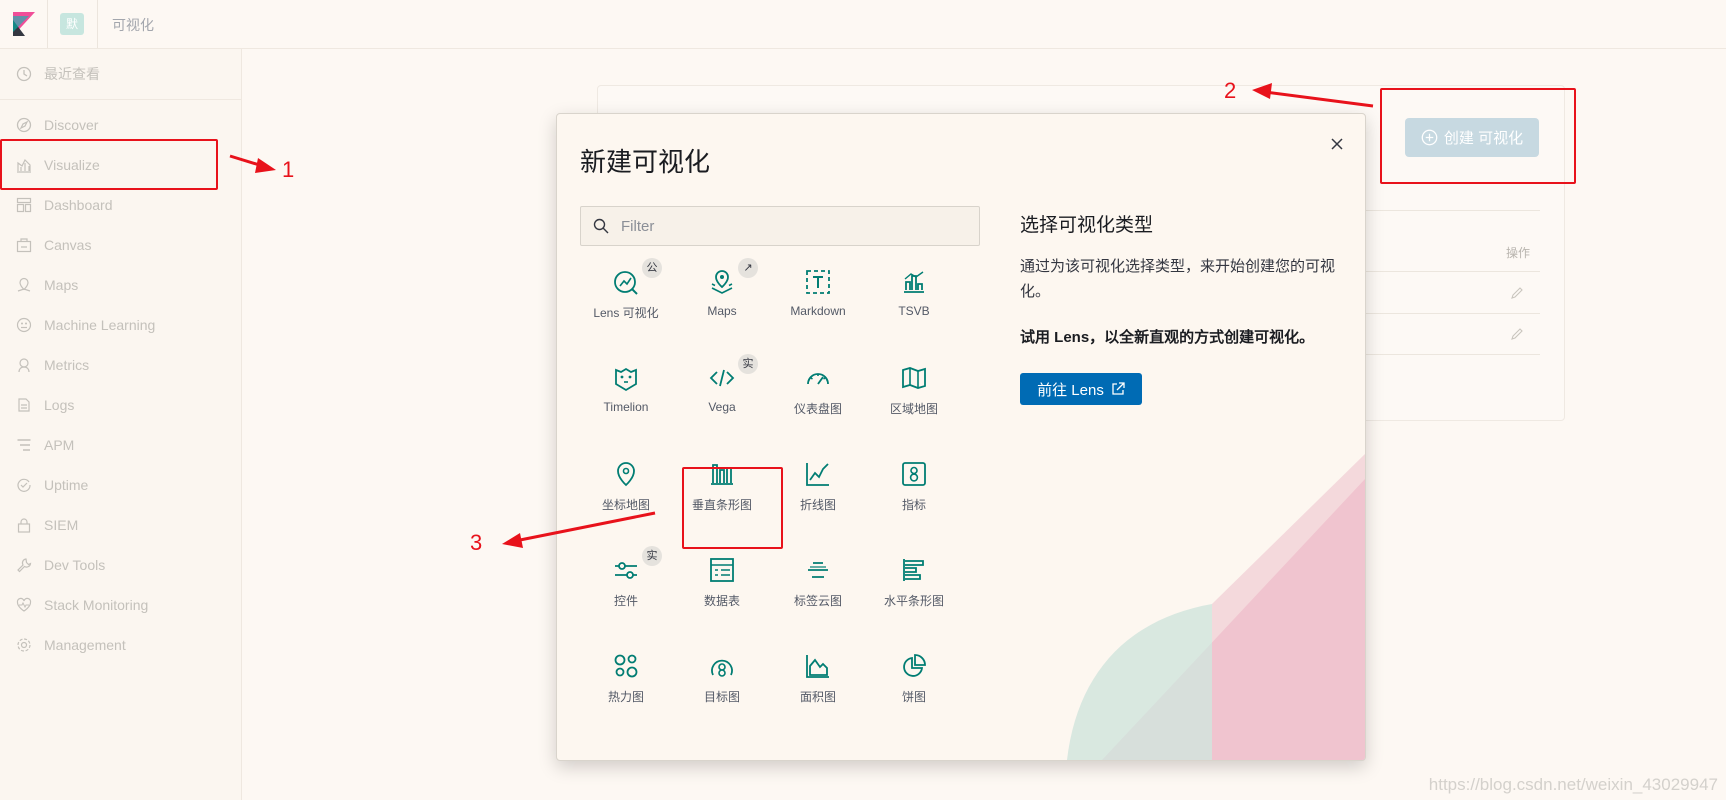 This screenshot has width=1726, height=800. I want to click on apm-icon, so click(24, 445).